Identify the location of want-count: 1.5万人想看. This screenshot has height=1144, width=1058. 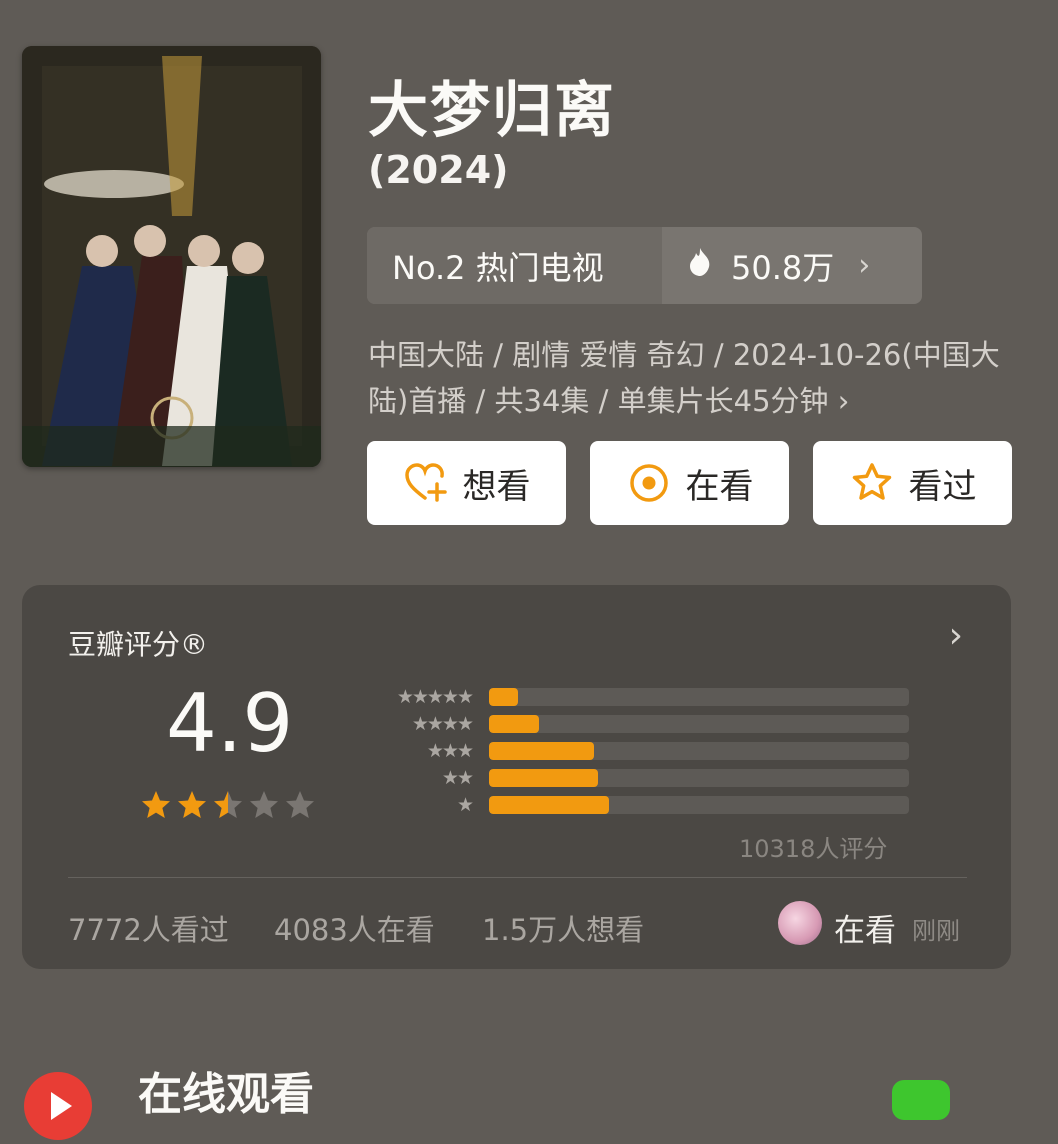
(563, 928).